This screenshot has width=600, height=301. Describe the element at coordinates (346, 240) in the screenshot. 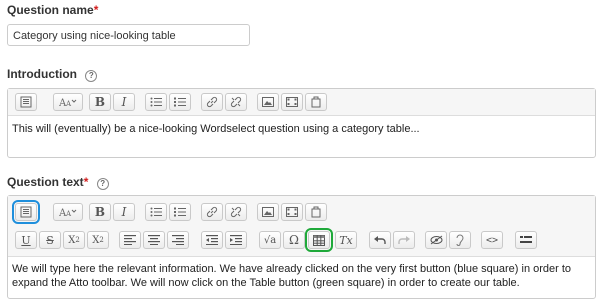

I see `clear-format-icon: Tx` at that location.